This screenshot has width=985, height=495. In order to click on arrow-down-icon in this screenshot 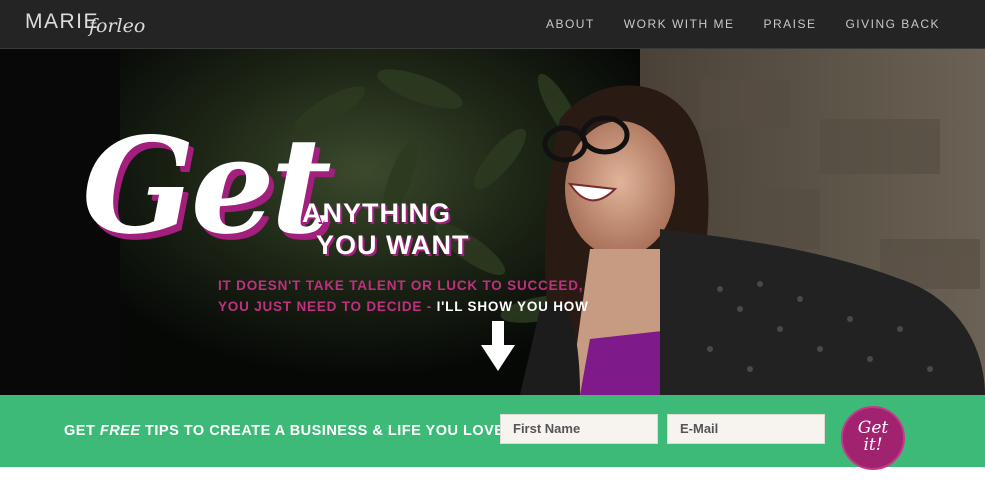, I will do `click(498, 346)`.